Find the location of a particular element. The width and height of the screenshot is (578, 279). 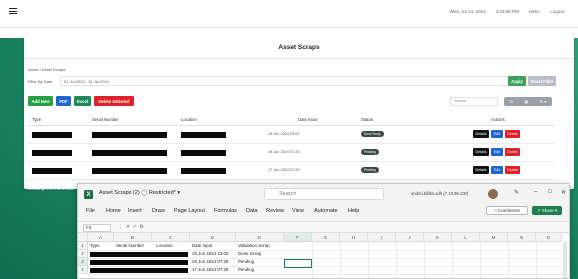

tab-formulas: Formulas is located at coordinates (225, 211).